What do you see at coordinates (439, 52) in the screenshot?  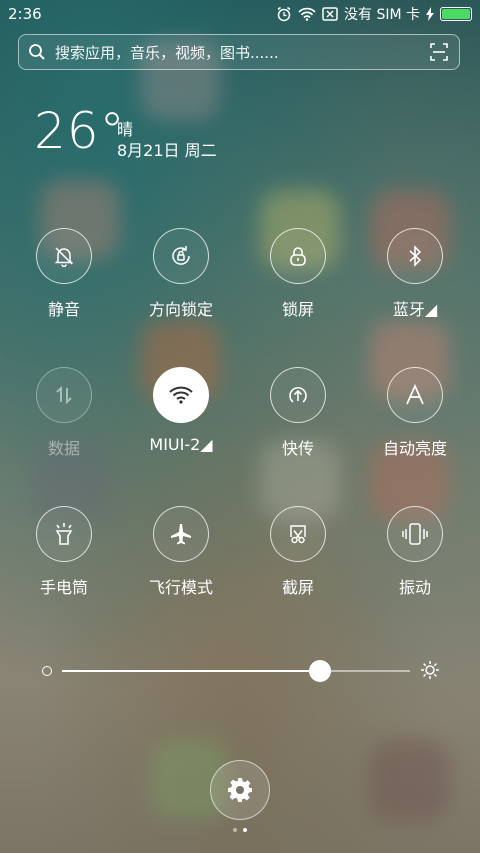 I see `scan-icon` at bounding box center [439, 52].